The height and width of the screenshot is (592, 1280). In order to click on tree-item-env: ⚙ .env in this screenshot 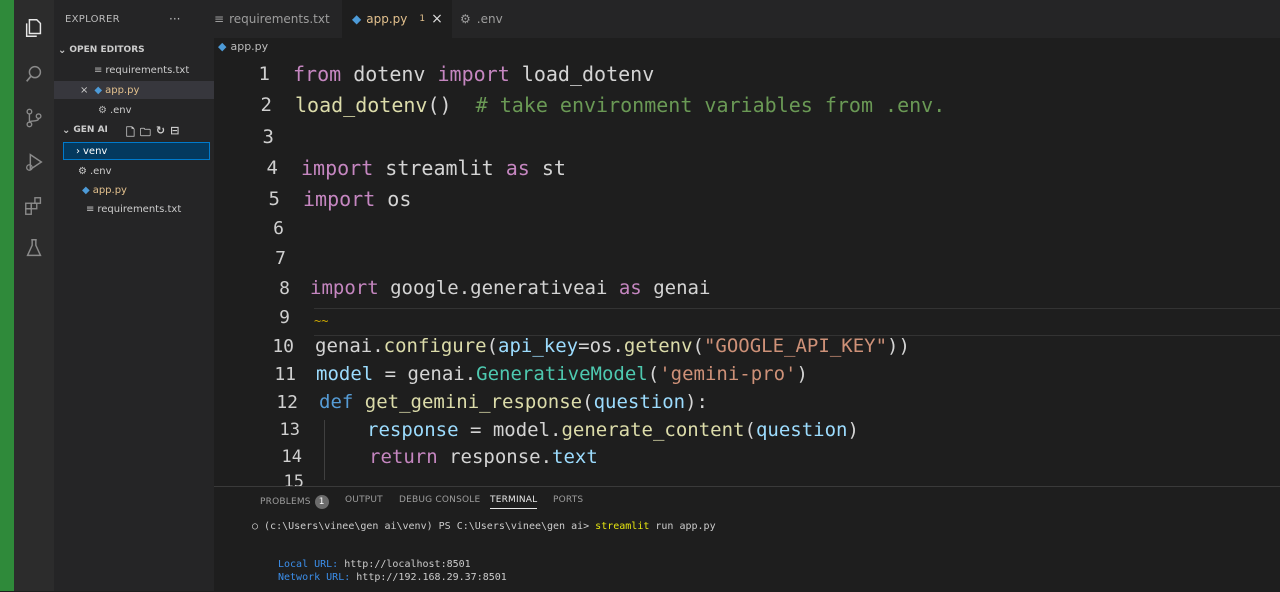, I will do `click(146, 171)`.